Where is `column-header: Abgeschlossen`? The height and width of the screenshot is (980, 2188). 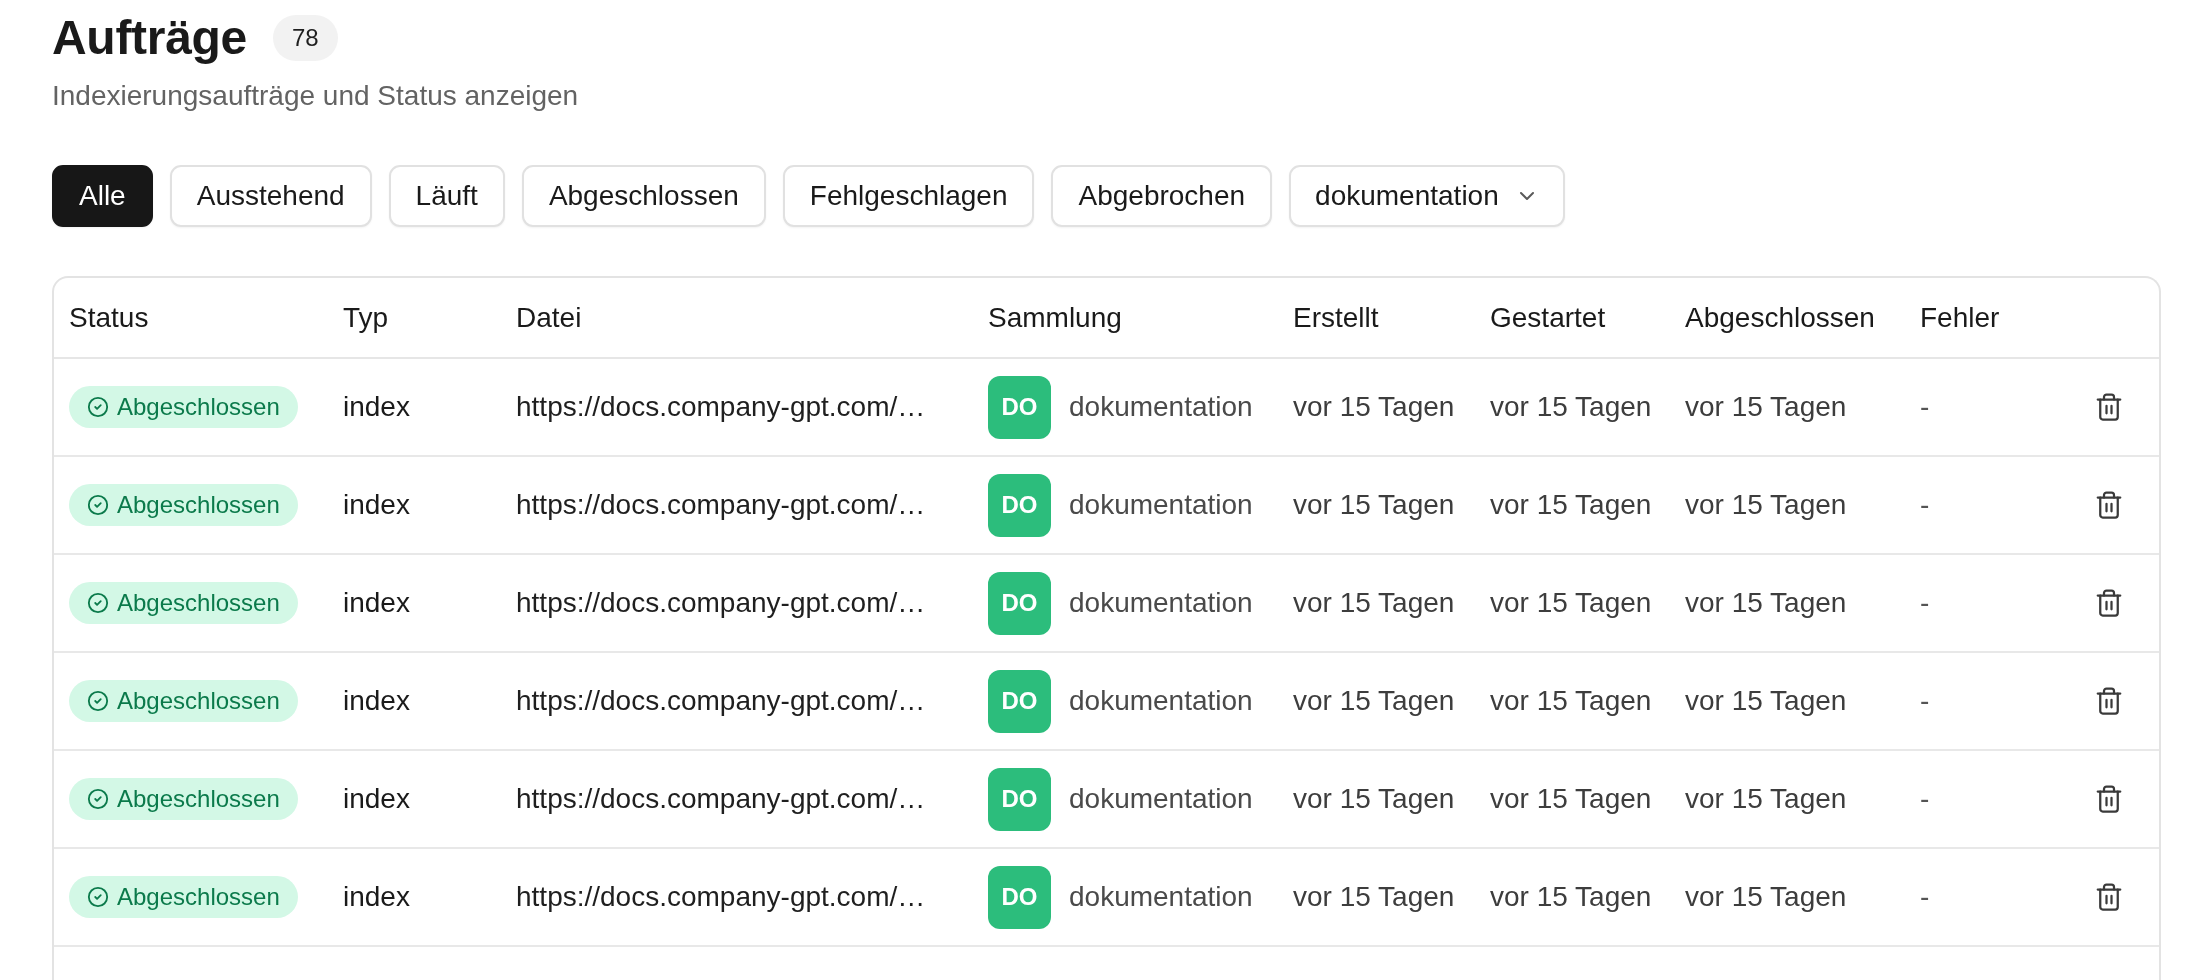
column-header: Abgeschlossen is located at coordinates (1780, 317).